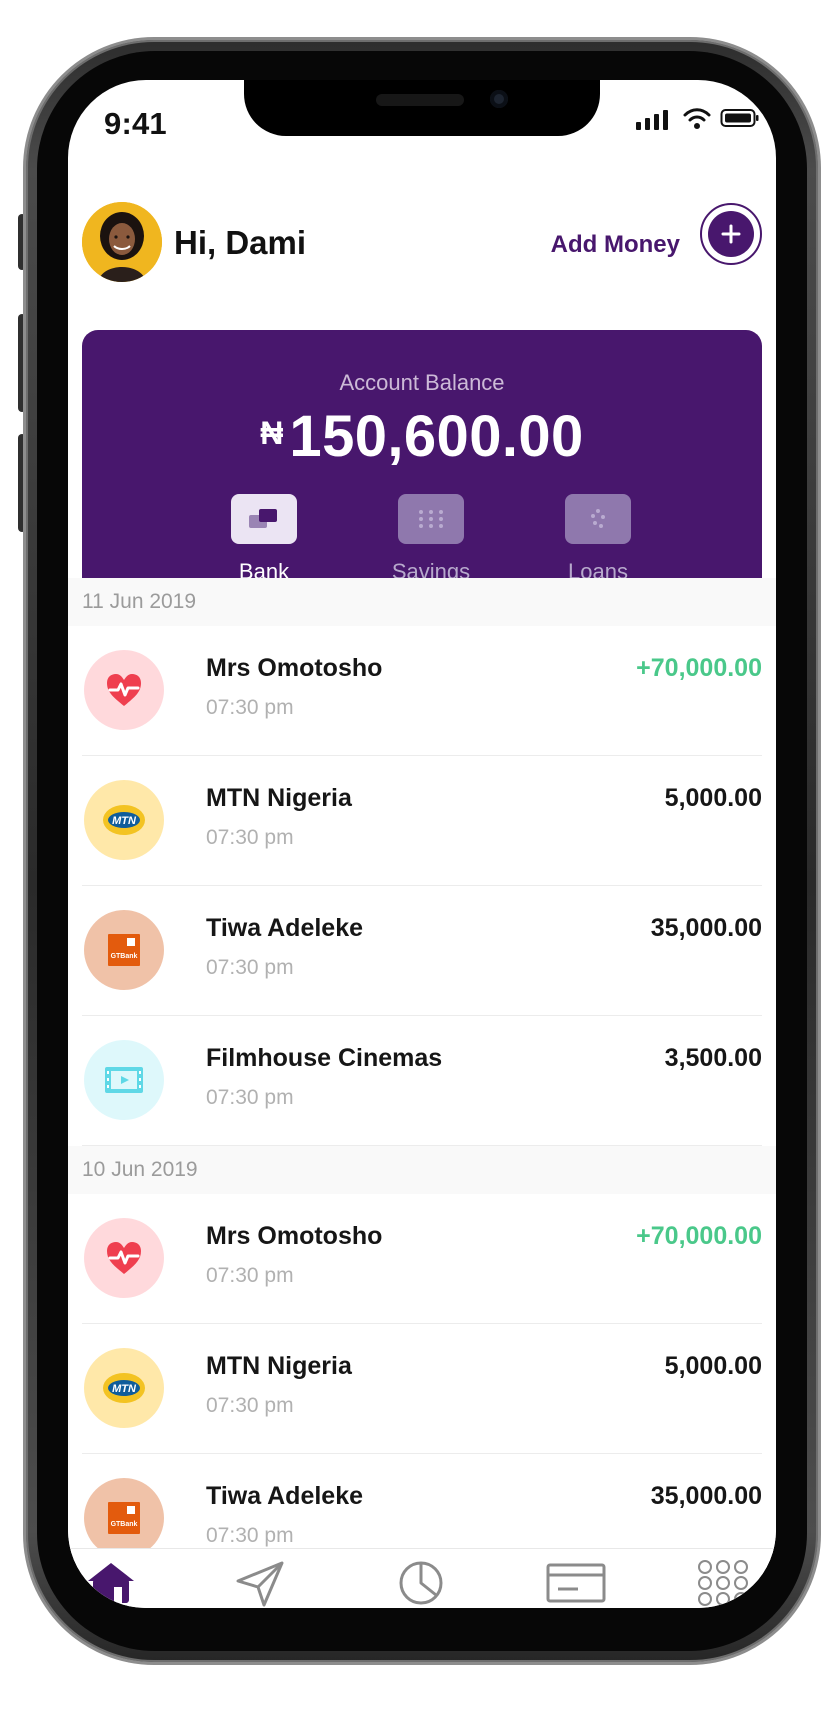  I want to click on balance-row: ₦ 150,600.00, so click(422, 437).